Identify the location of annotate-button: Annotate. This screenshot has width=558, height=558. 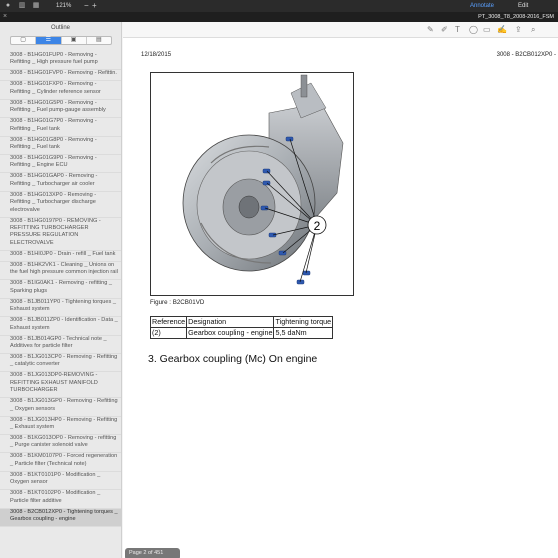
(482, 6).